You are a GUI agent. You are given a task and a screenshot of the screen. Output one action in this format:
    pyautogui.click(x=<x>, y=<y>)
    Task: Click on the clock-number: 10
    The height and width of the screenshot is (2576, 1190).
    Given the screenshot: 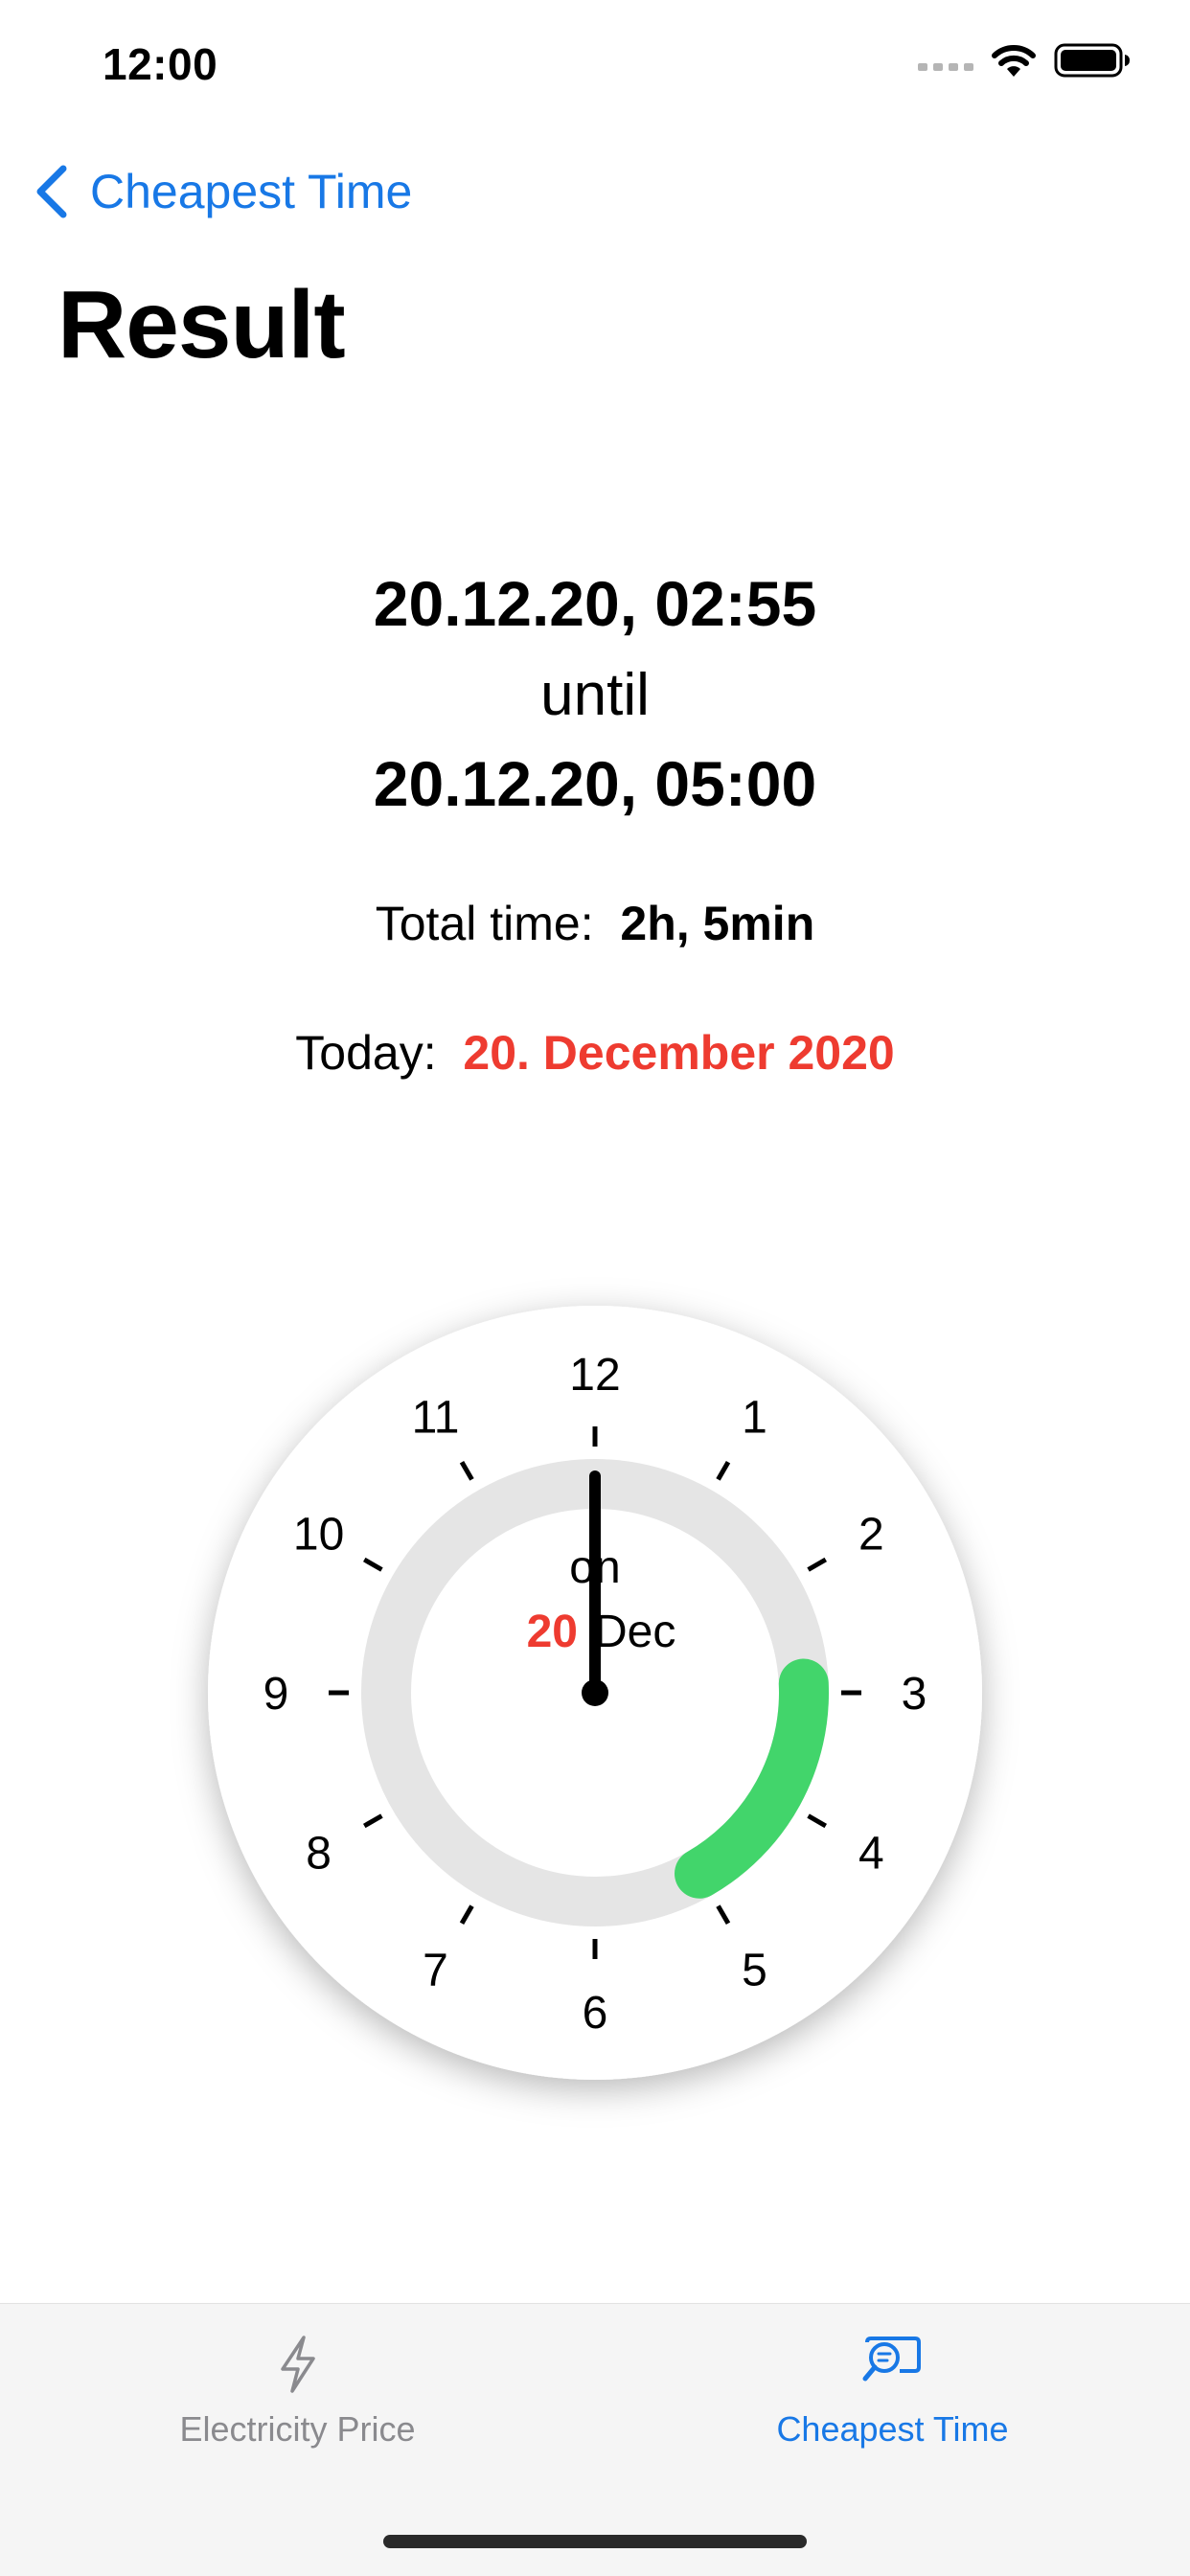 What is the action you would take?
    pyautogui.click(x=319, y=1535)
    